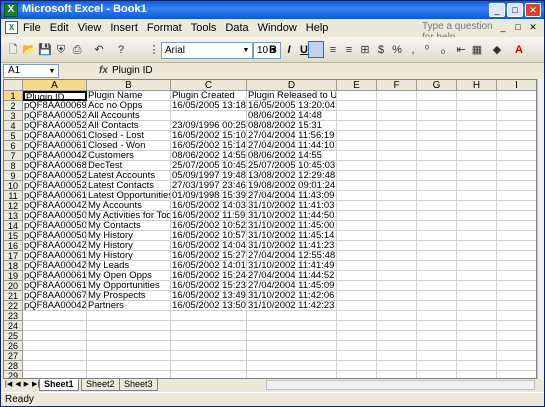 This screenshot has height=407, width=545. What do you see at coordinates (55, 286) in the screenshot?
I see `cell: pQF8AA00061R` at bounding box center [55, 286].